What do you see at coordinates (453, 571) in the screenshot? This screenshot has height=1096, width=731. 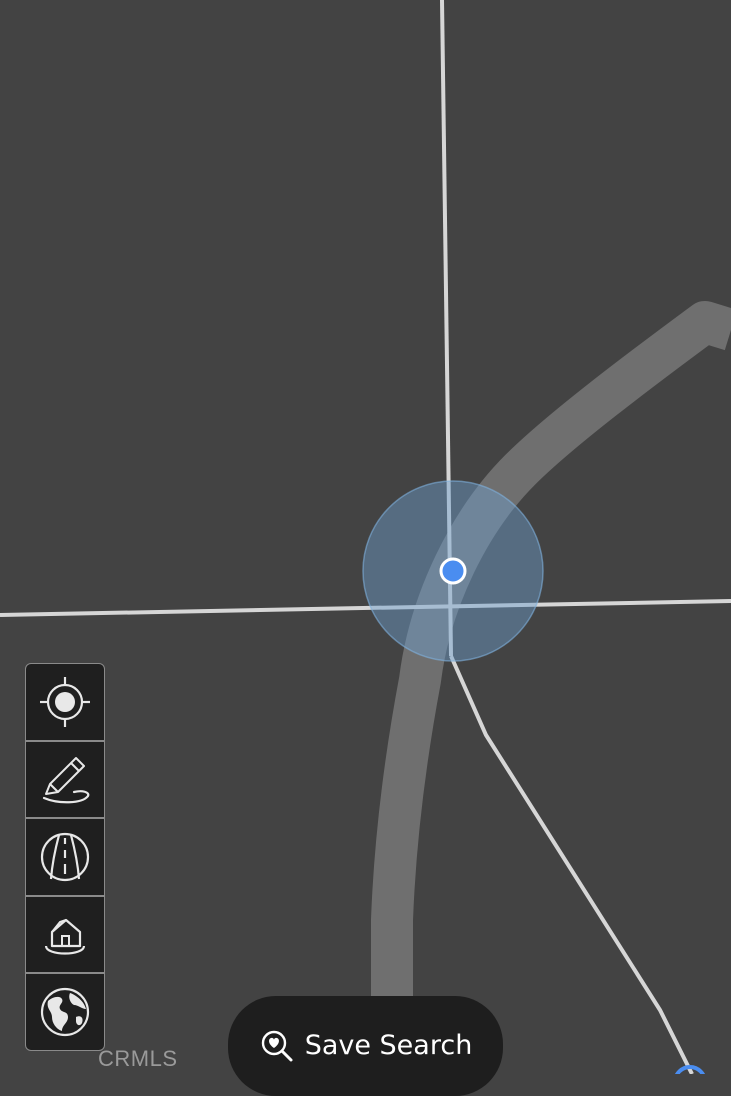 I see `current-location-dot` at bounding box center [453, 571].